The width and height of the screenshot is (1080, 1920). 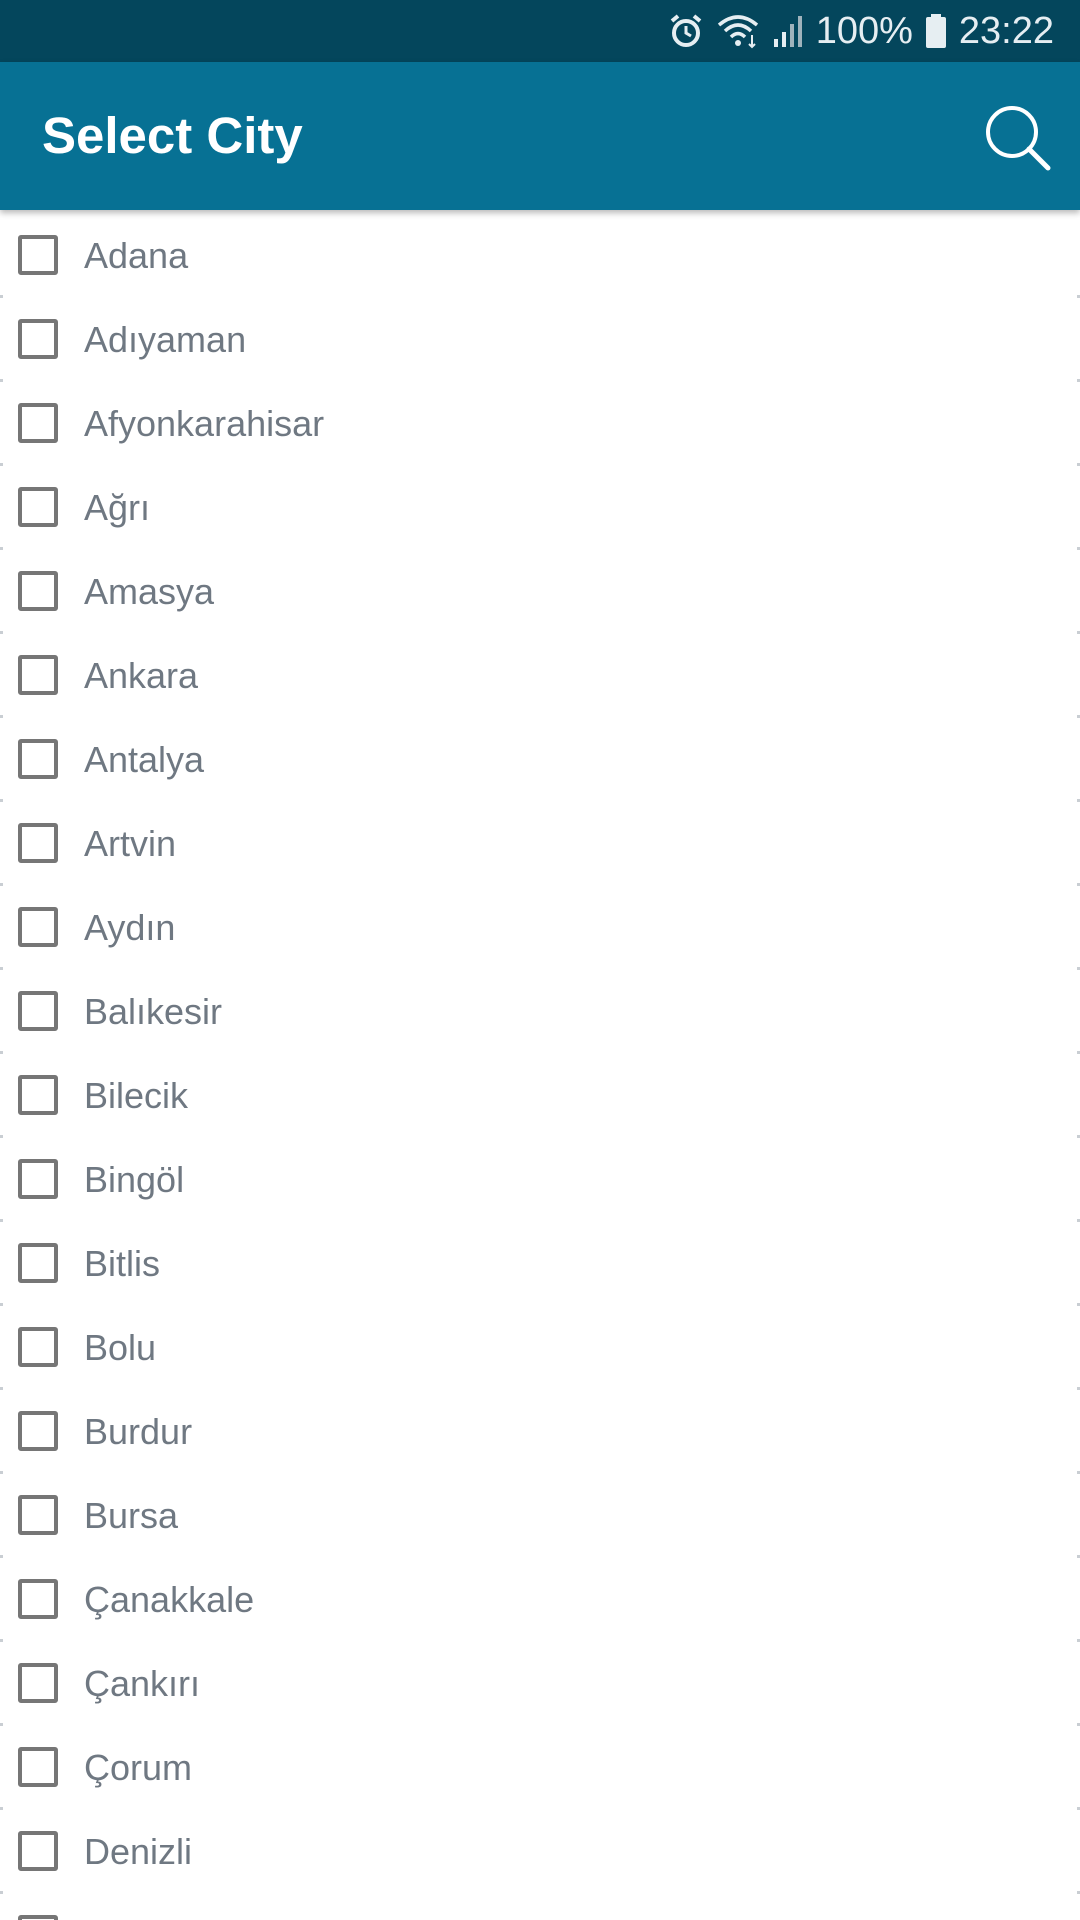 What do you see at coordinates (540, 256) in the screenshot?
I see `list-item: Adana` at bounding box center [540, 256].